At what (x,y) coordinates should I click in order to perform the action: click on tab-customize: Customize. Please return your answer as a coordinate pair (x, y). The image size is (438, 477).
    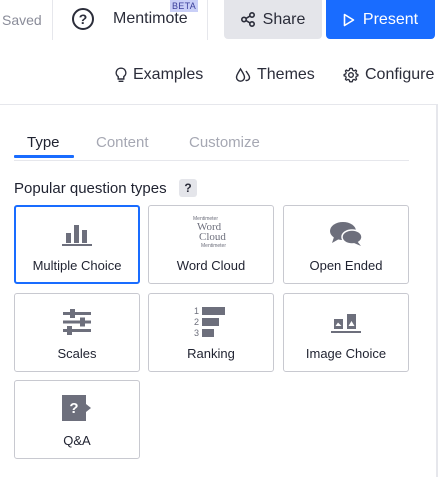
    Looking at the image, I should click on (224, 142).